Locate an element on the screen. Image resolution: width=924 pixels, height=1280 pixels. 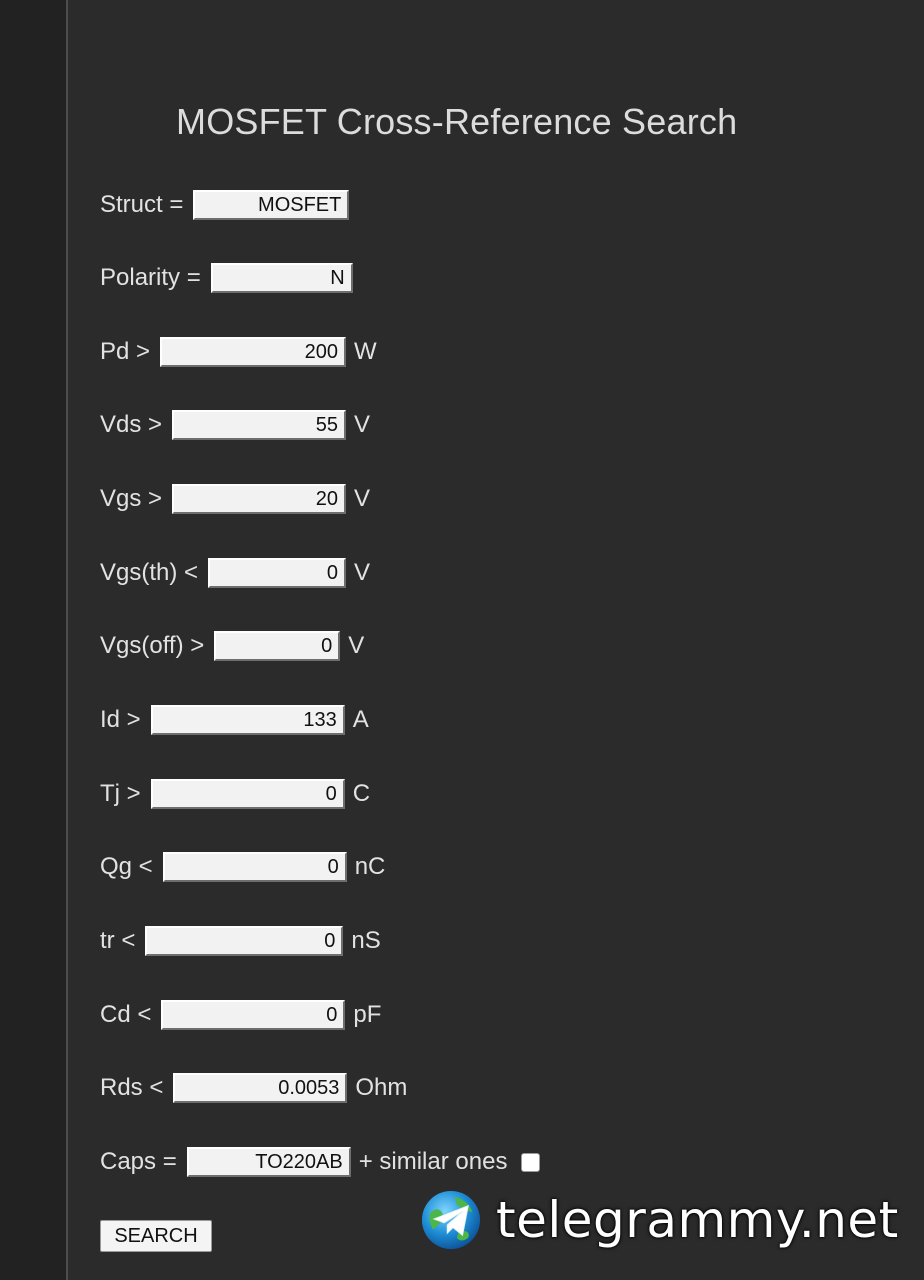
row-rds: Rds < Ohm is located at coordinates (253, 1088).